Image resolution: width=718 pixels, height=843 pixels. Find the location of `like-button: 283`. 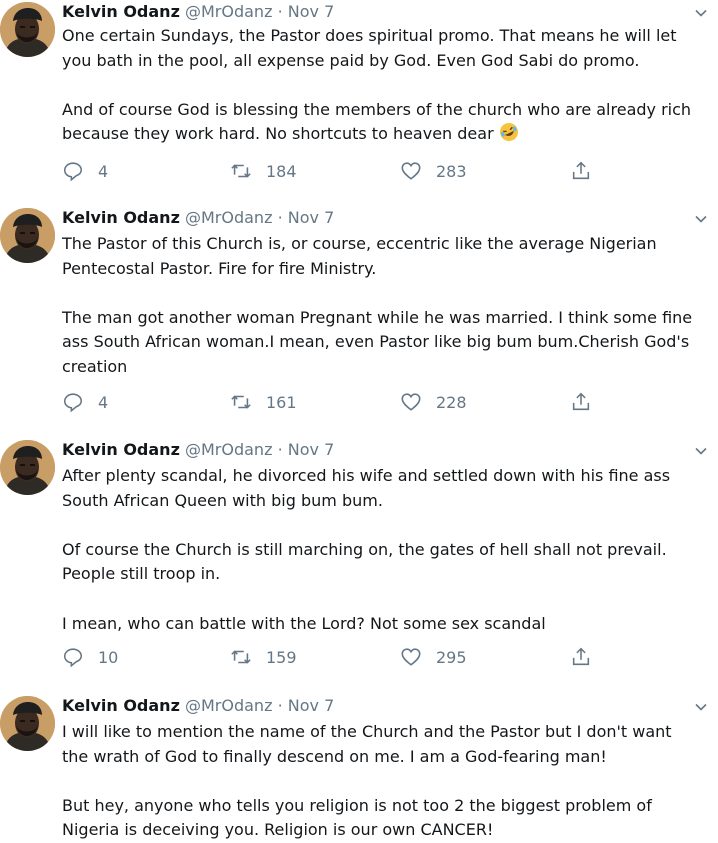

like-button: 283 is located at coordinates (433, 171).